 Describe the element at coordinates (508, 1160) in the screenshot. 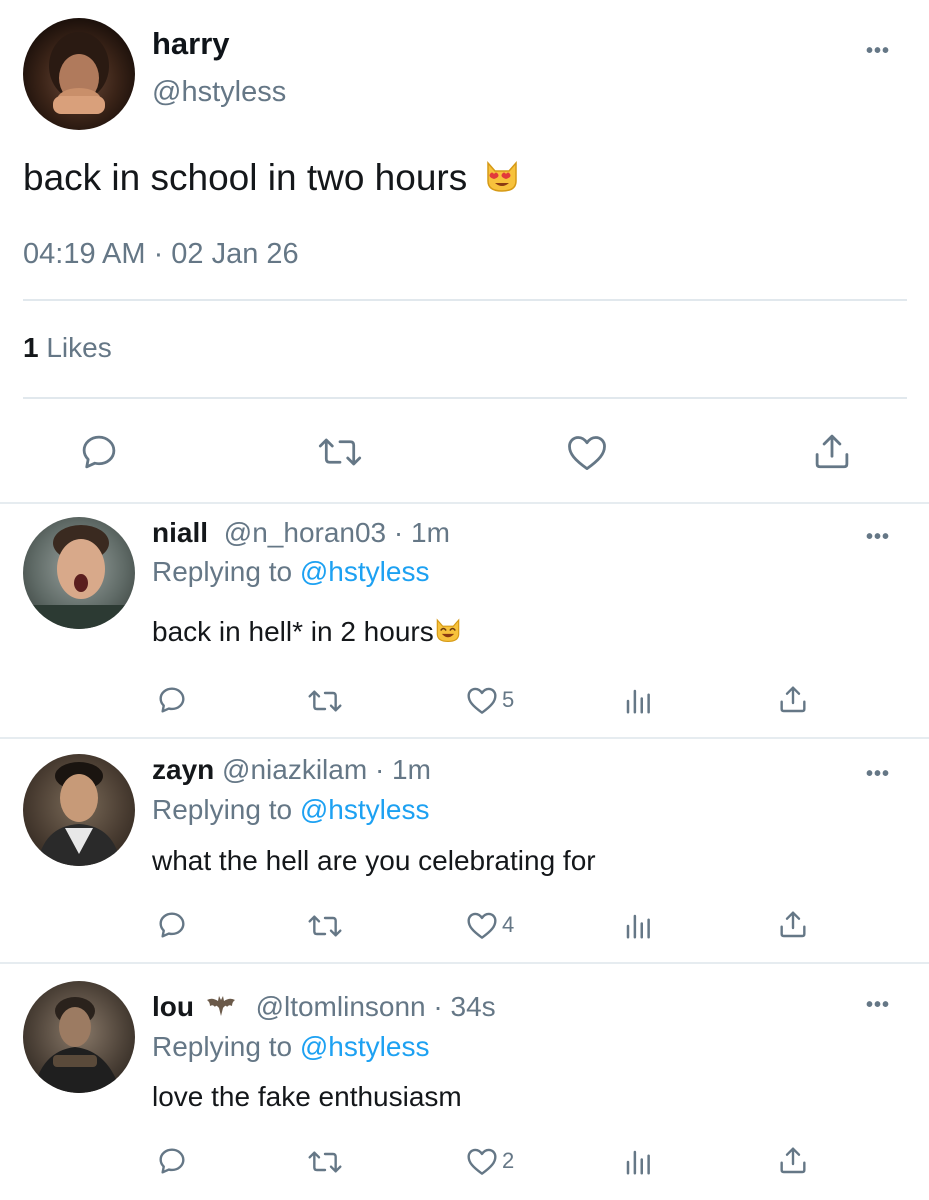

I see `like-count: 2` at that location.